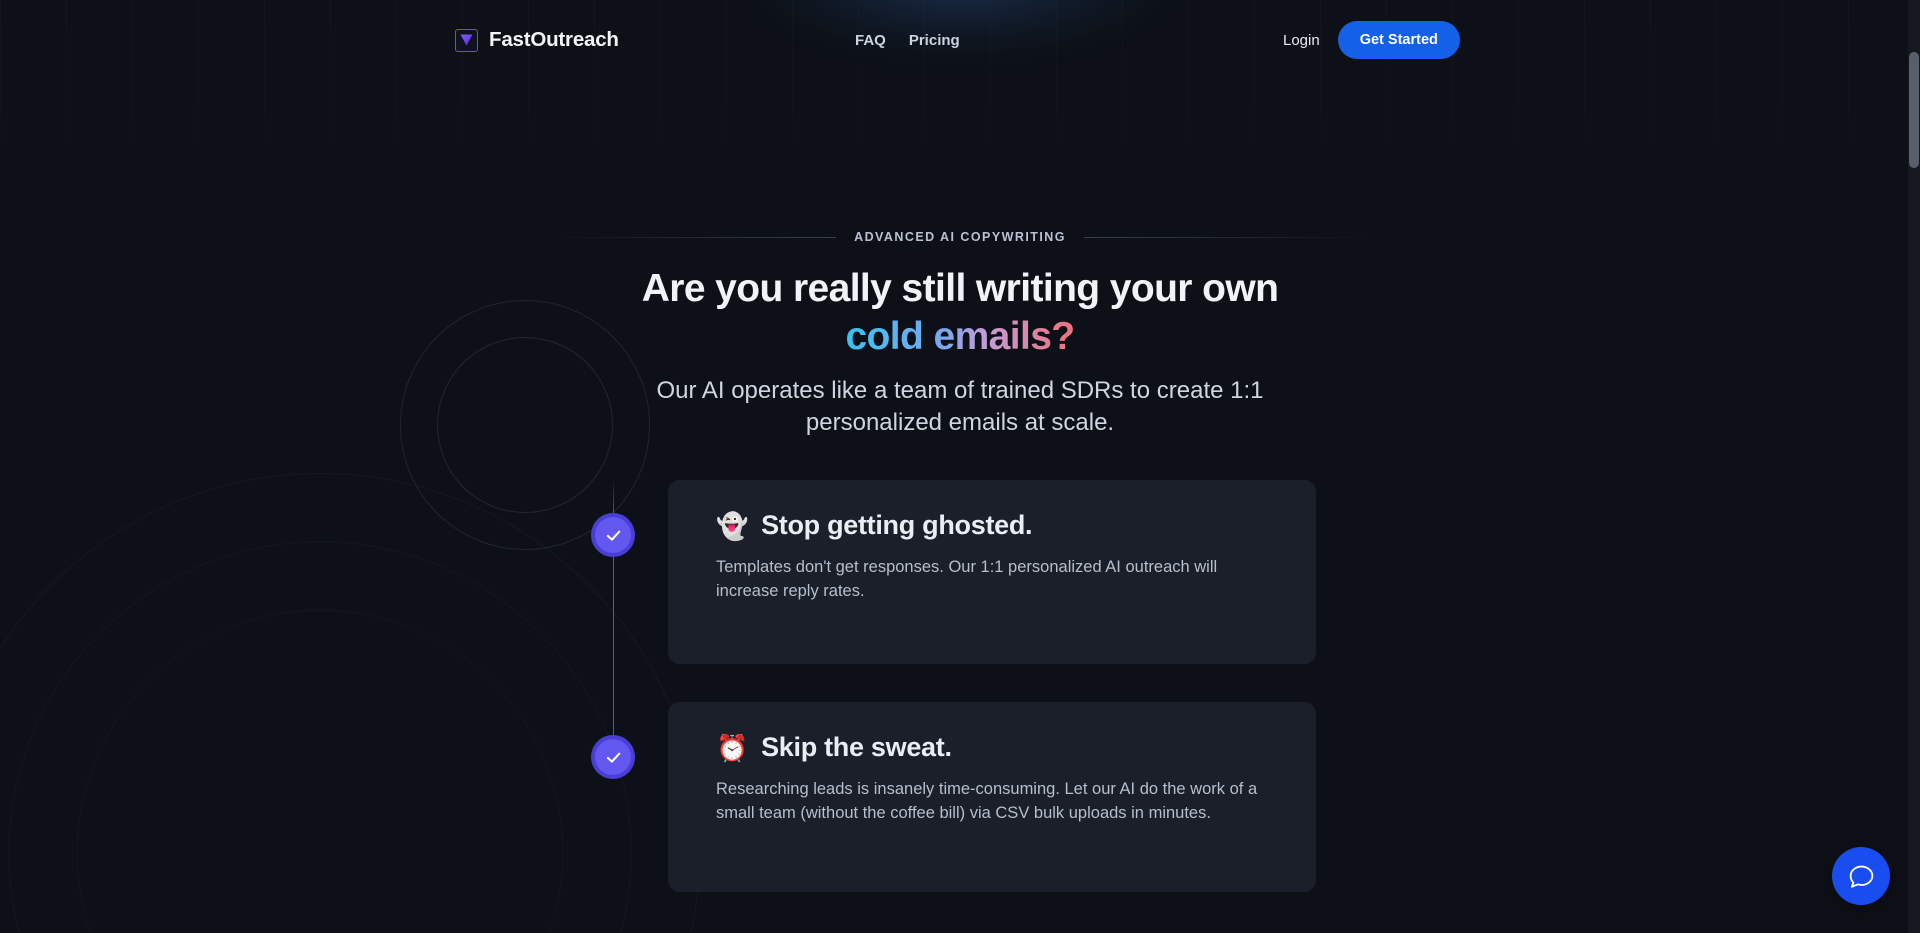 The height and width of the screenshot is (933, 1920). I want to click on nav-item-pricing: Pricing, so click(934, 40).